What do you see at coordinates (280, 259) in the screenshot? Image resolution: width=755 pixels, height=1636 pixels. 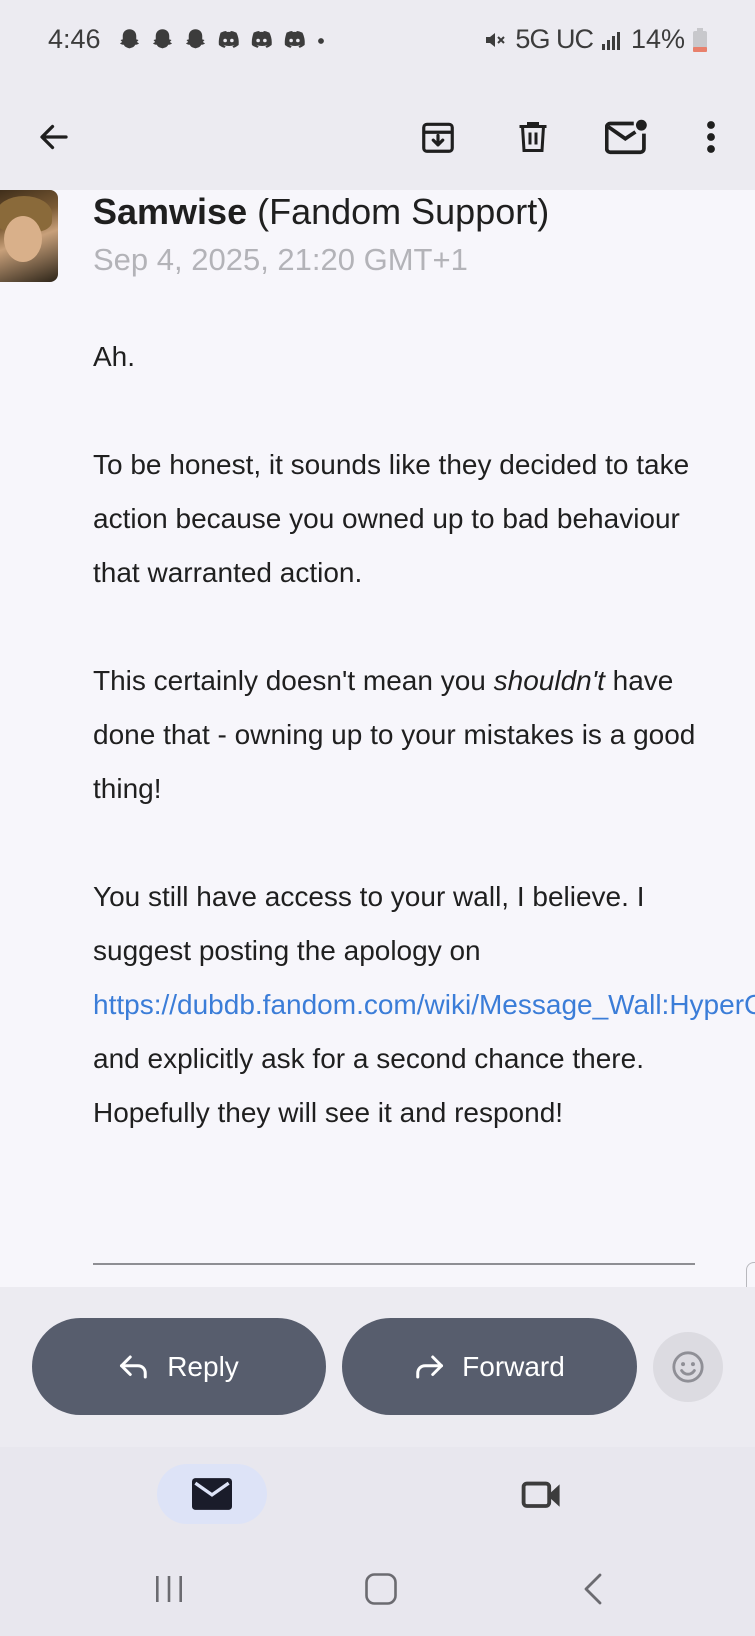 I see `message-date: Sep 4, 2025, 21:20 GMT+1` at bounding box center [280, 259].